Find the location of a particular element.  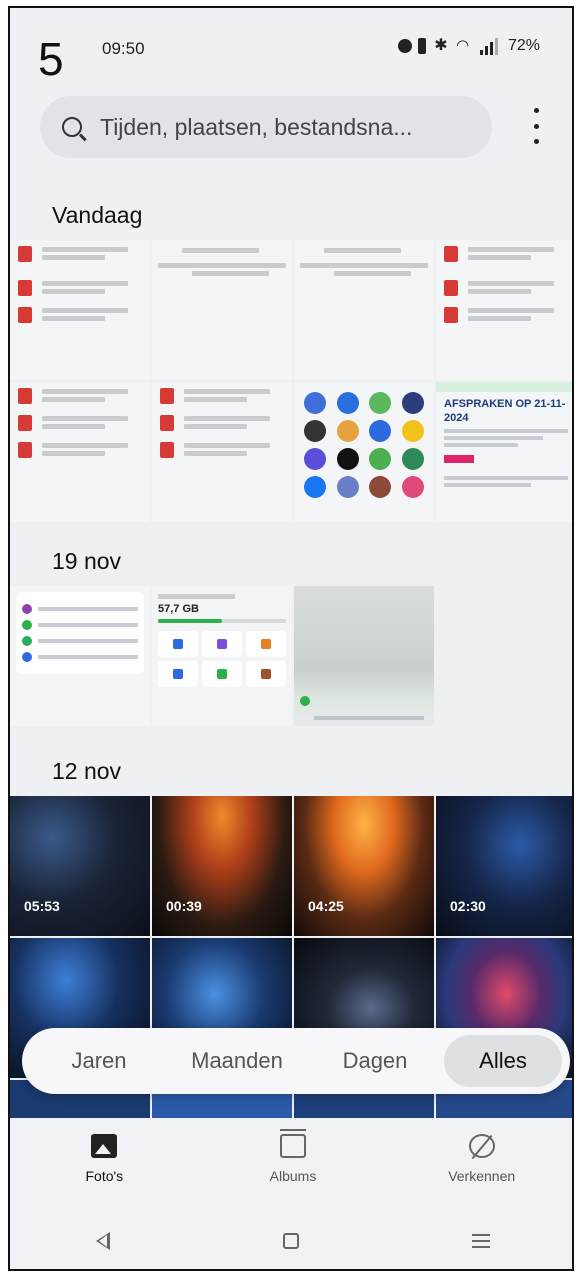

explore-icon is located at coordinates (481, 1146).